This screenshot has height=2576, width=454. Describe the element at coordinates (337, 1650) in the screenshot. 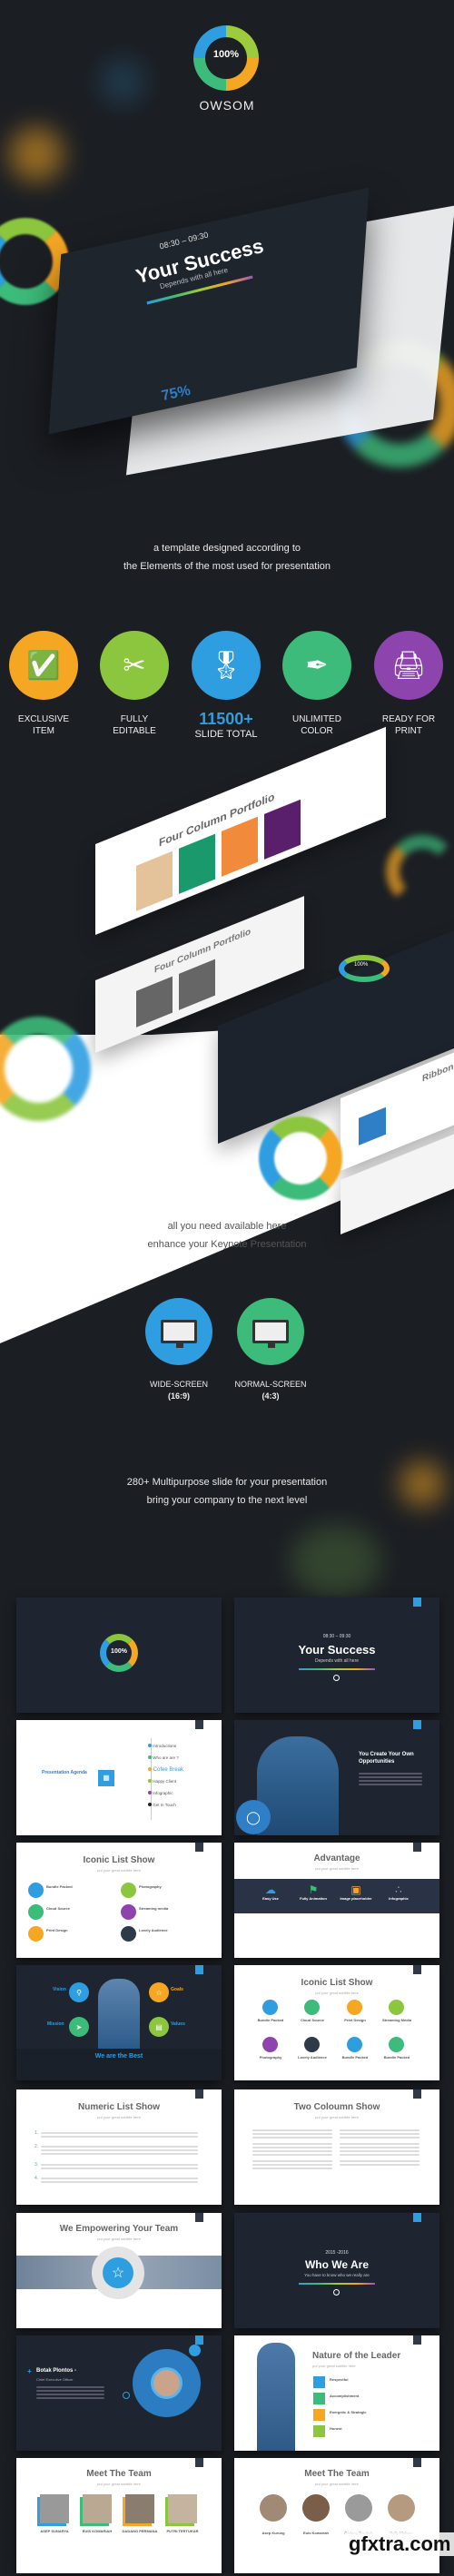

I see `slide-title: Your Success` at that location.